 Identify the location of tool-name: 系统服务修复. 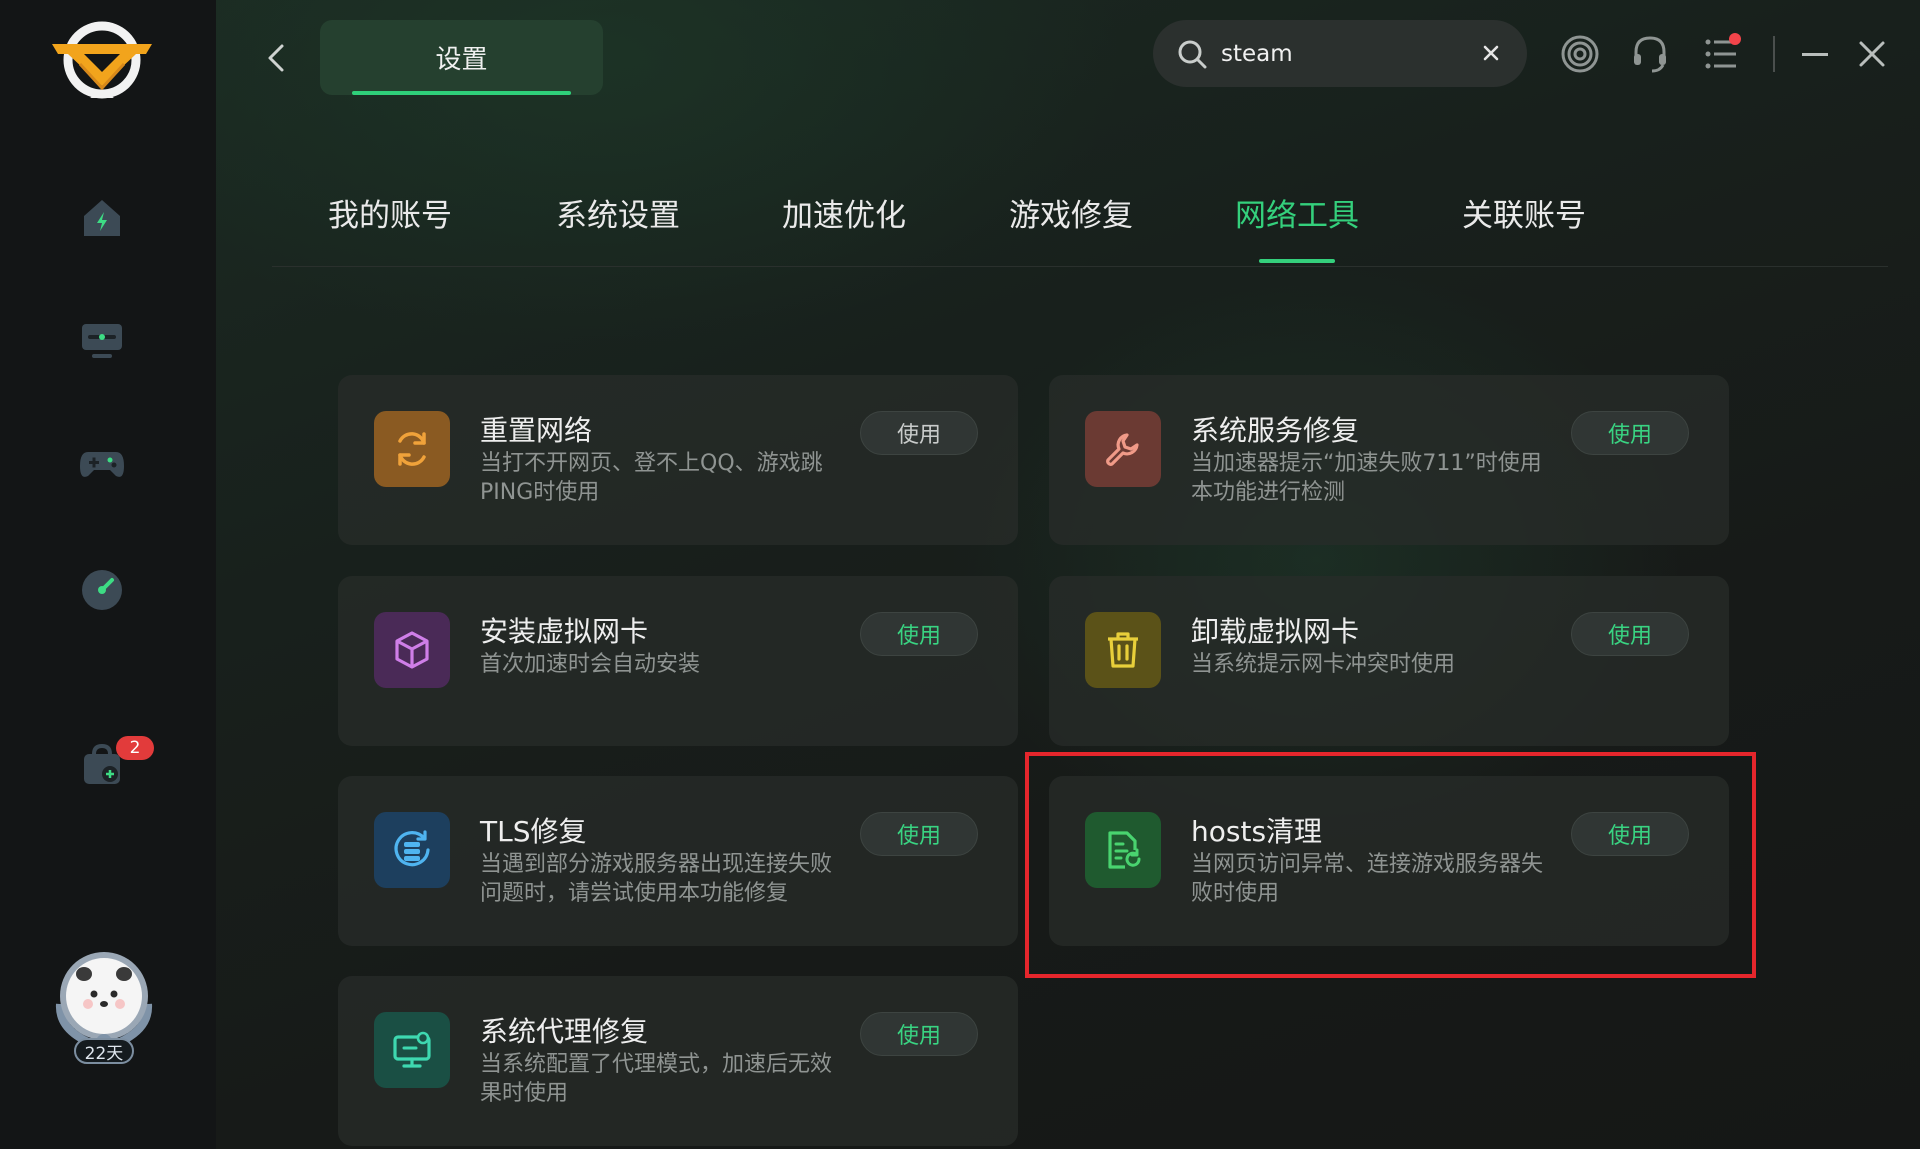
(1275, 430).